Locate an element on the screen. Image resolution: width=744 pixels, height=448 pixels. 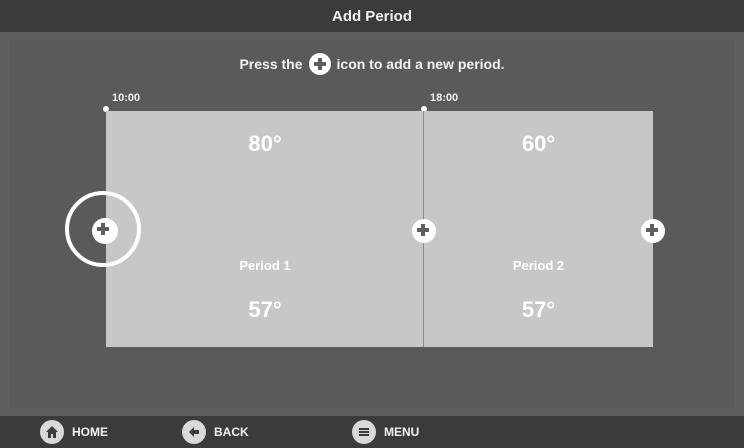
instruction-prefix: Press the is located at coordinates (271, 64).